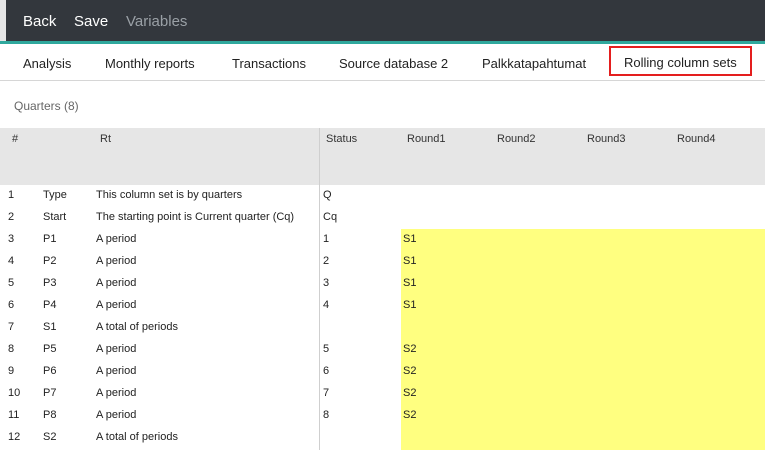 The width and height of the screenshot is (765, 450). Describe the element at coordinates (11, 349) in the screenshot. I see `cell-num: 8` at that location.